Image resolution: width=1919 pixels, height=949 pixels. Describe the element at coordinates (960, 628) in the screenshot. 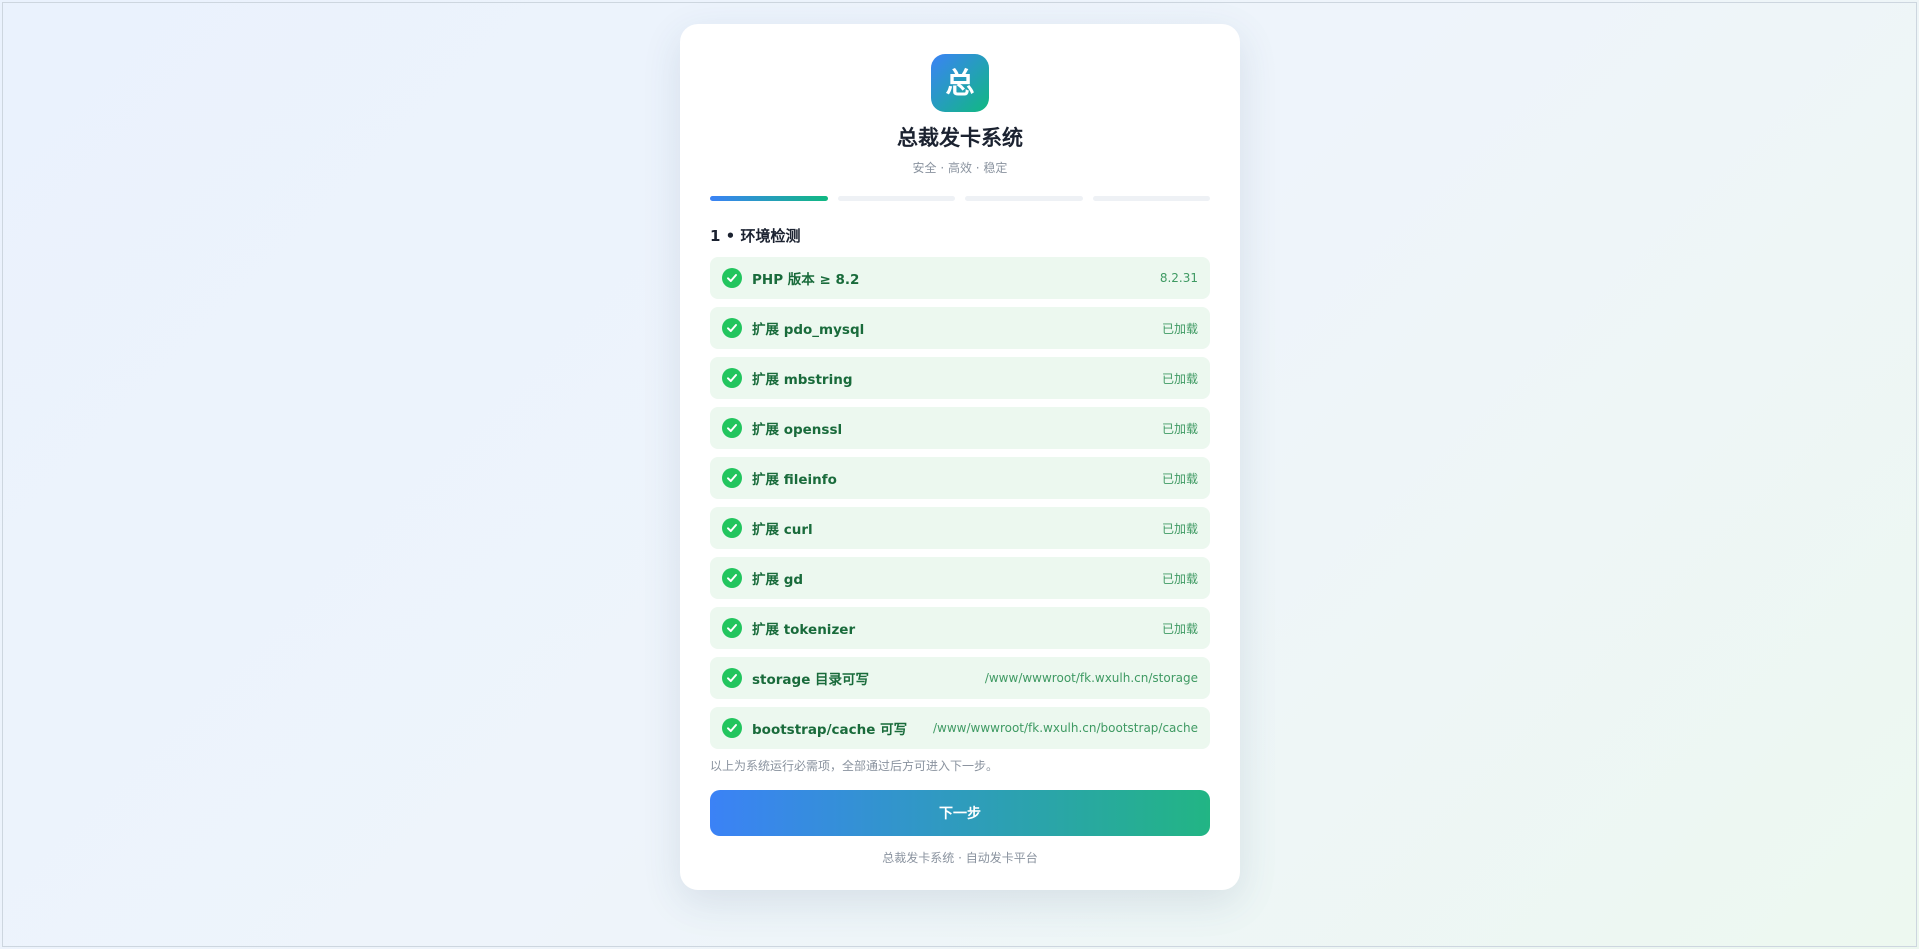

I see `check-row: 扩展 tokenizer 已加载` at that location.